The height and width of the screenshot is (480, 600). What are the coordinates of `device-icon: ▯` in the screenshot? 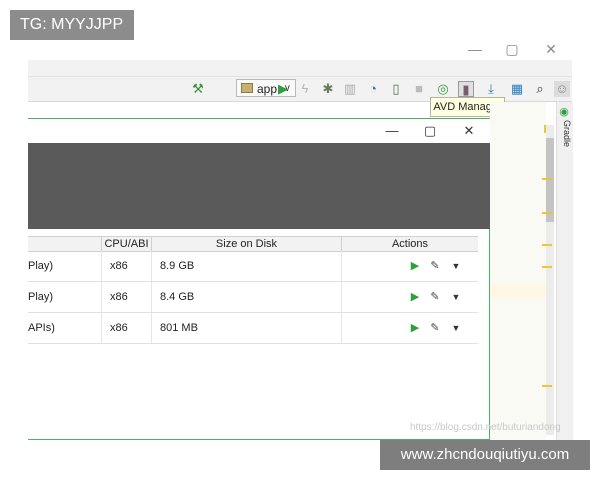 It's located at (396, 89).